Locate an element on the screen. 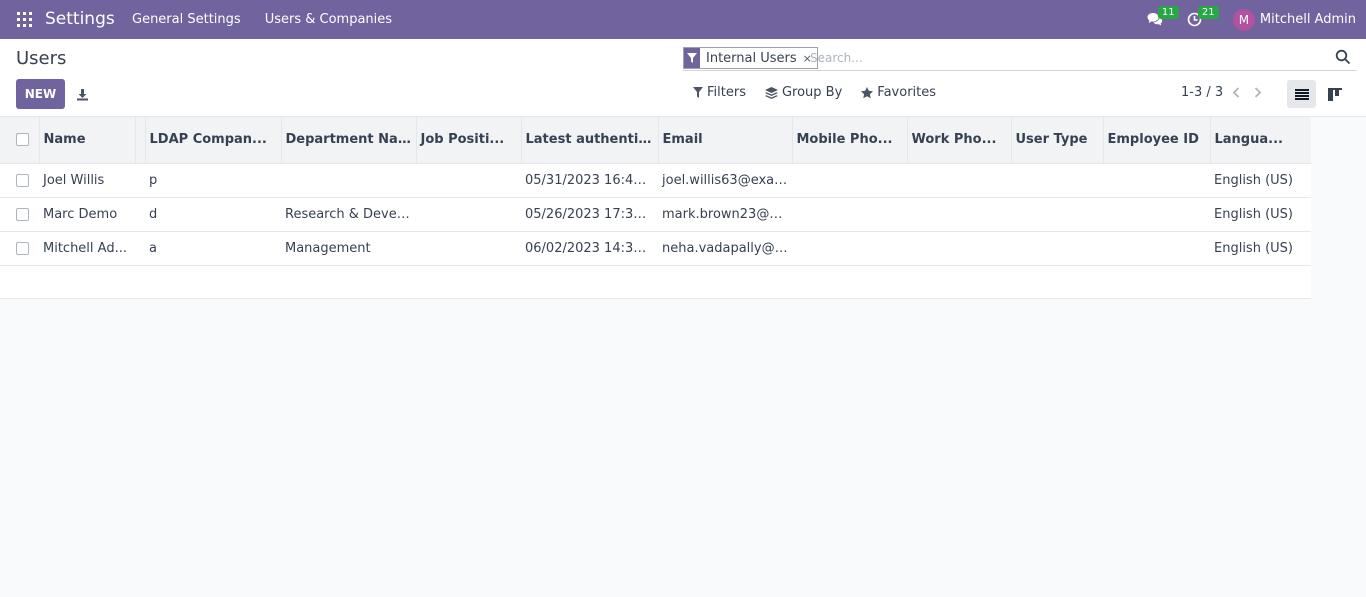 This screenshot has height=597, width=1366. menu-general-settings: General Settings is located at coordinates (186, 19).